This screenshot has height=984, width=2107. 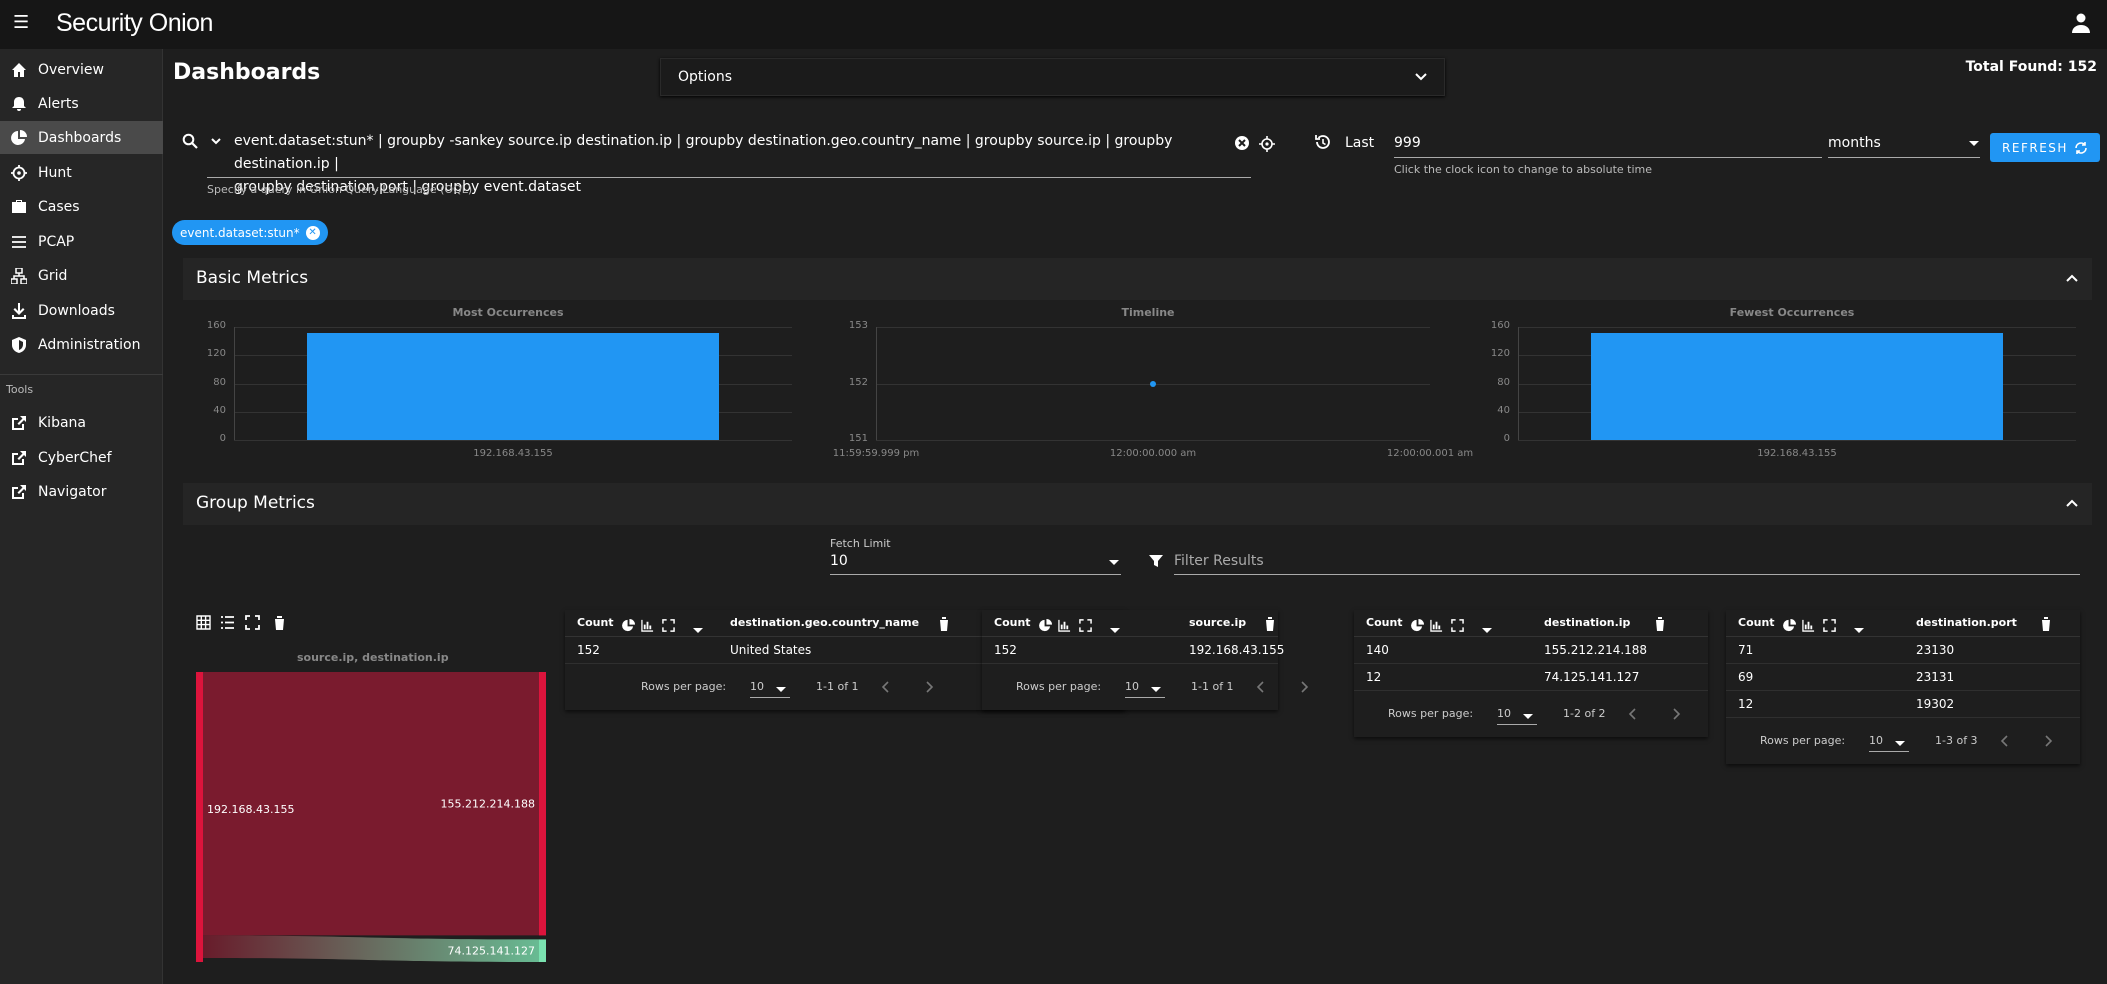 What do you see at coordinates (1242, 143) in the screenshot?
I see `clear-icon` at bounding box center [1242, 143].